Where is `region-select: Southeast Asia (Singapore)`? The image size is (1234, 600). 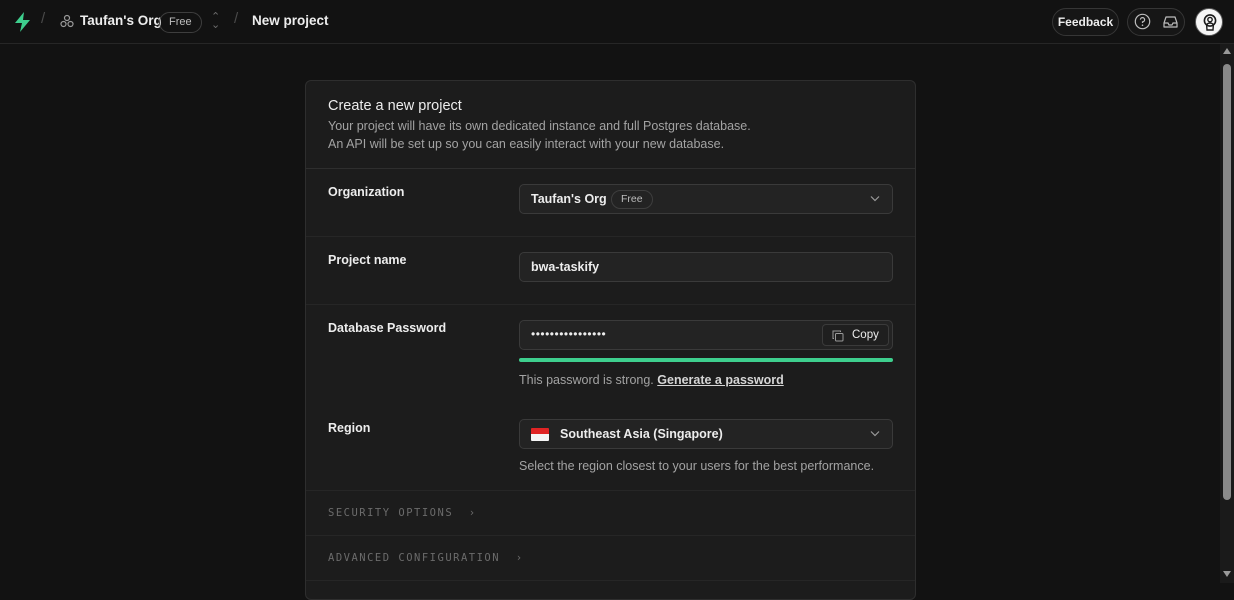 region-select: Southeast Asia (Singapore) is located at coordinates (706, 434).